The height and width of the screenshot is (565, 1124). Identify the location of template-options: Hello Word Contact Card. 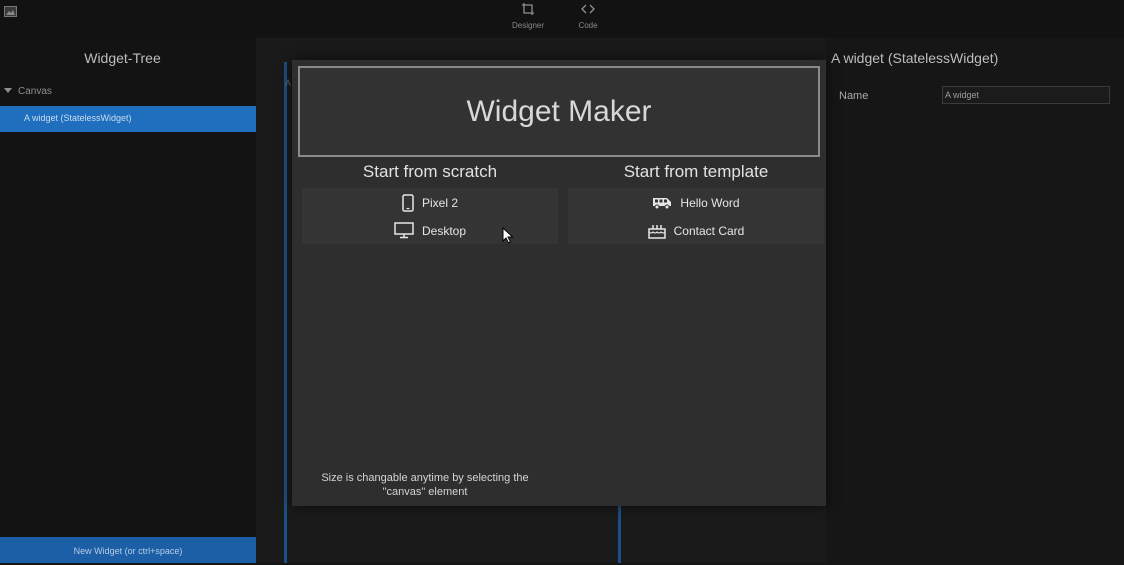
(696, 216).